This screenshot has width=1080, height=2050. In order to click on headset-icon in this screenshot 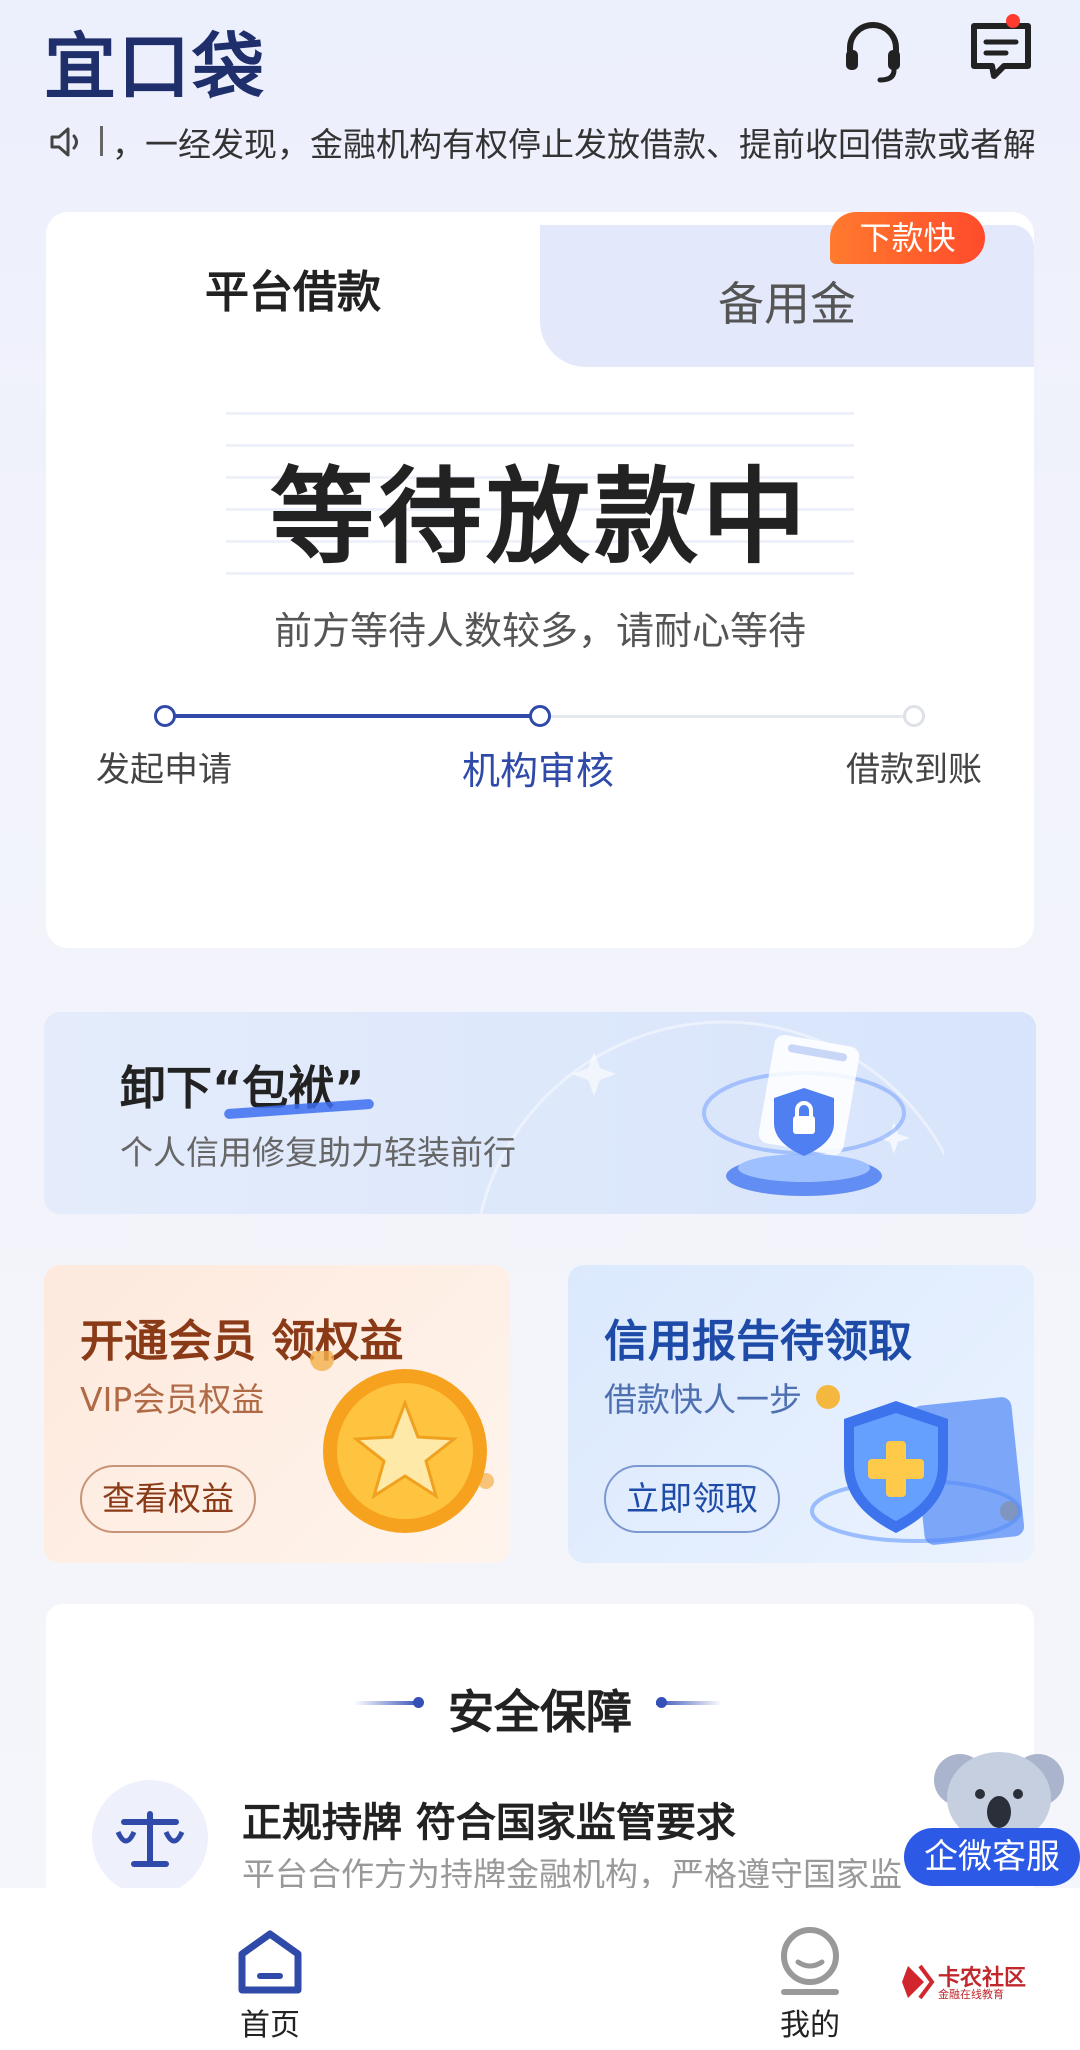, I will do `click(873, 51)`.